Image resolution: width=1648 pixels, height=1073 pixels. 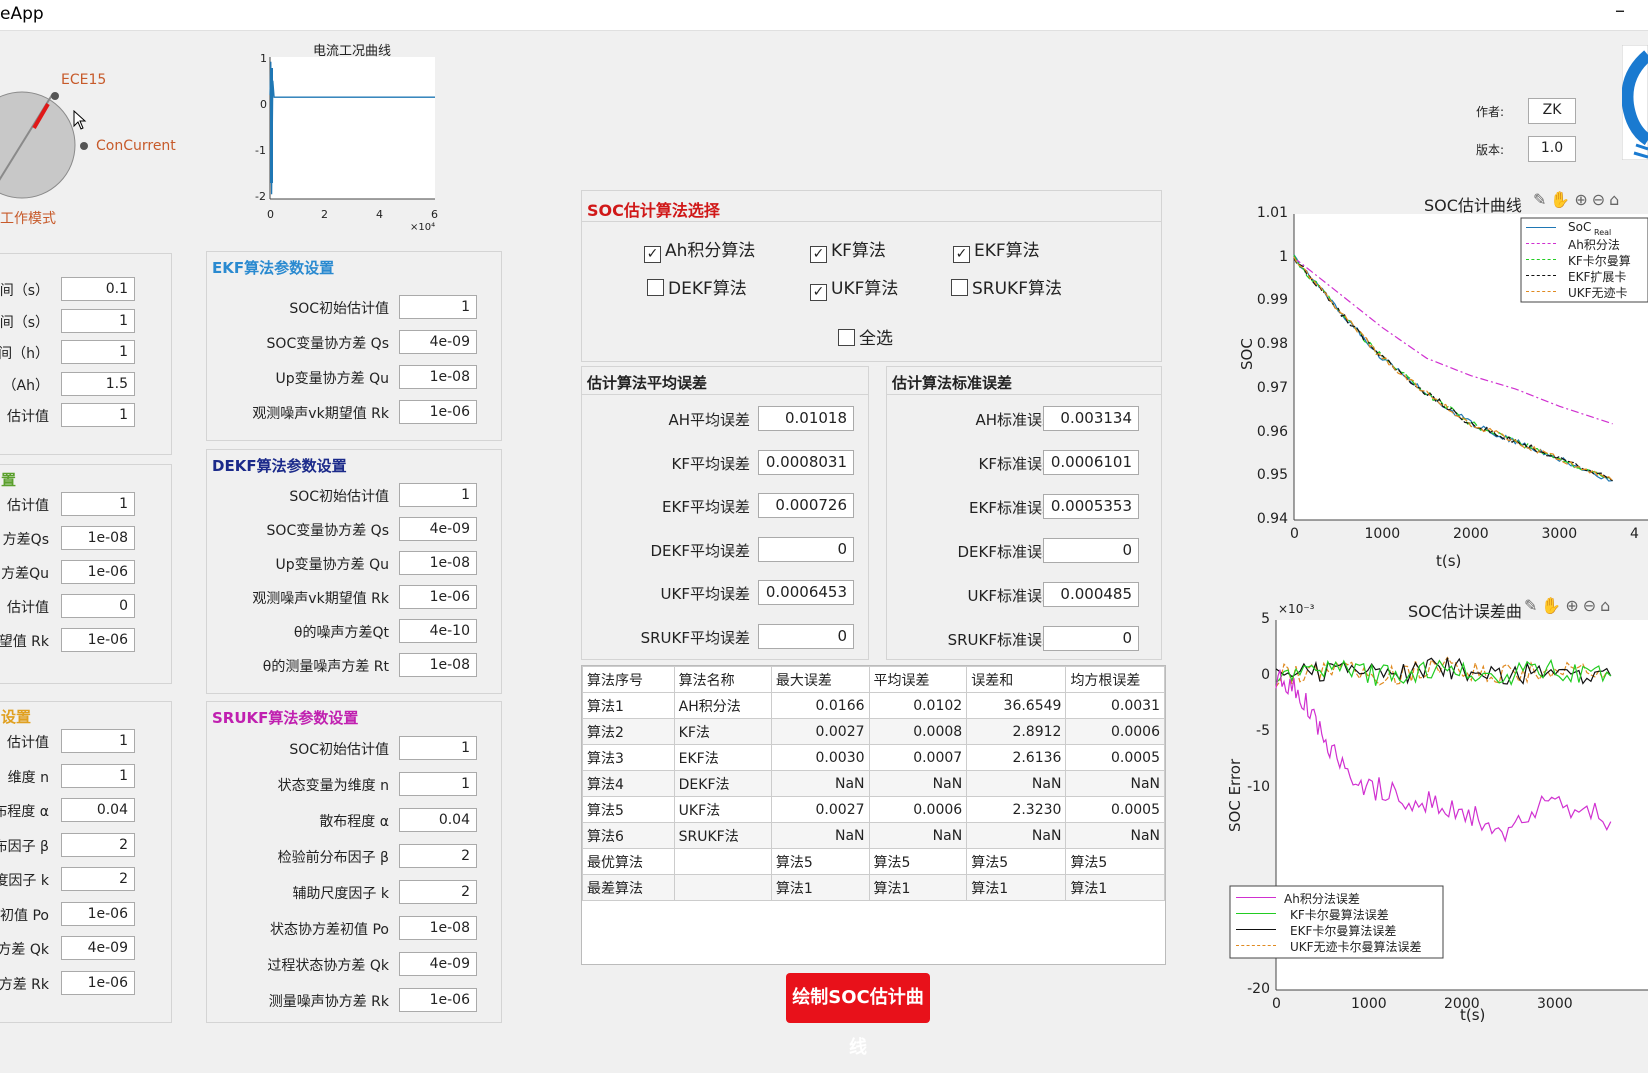 What do you see at coordinates (996, 249) in the screenshot?
I see `algo-checkbox: ✓ EKF算法` at bounding box center [996, 249].